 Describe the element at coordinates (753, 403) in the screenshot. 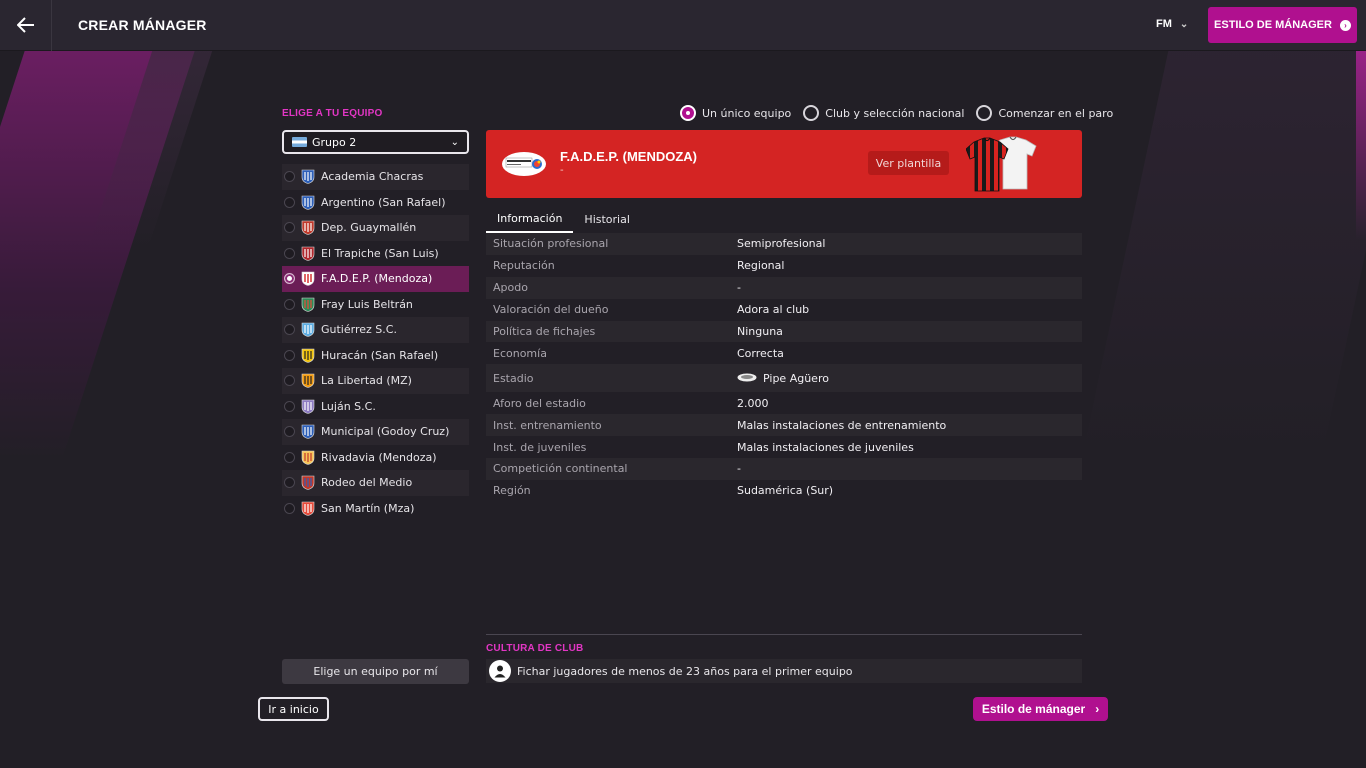

I see `info-value-text: 2.000` at that location.